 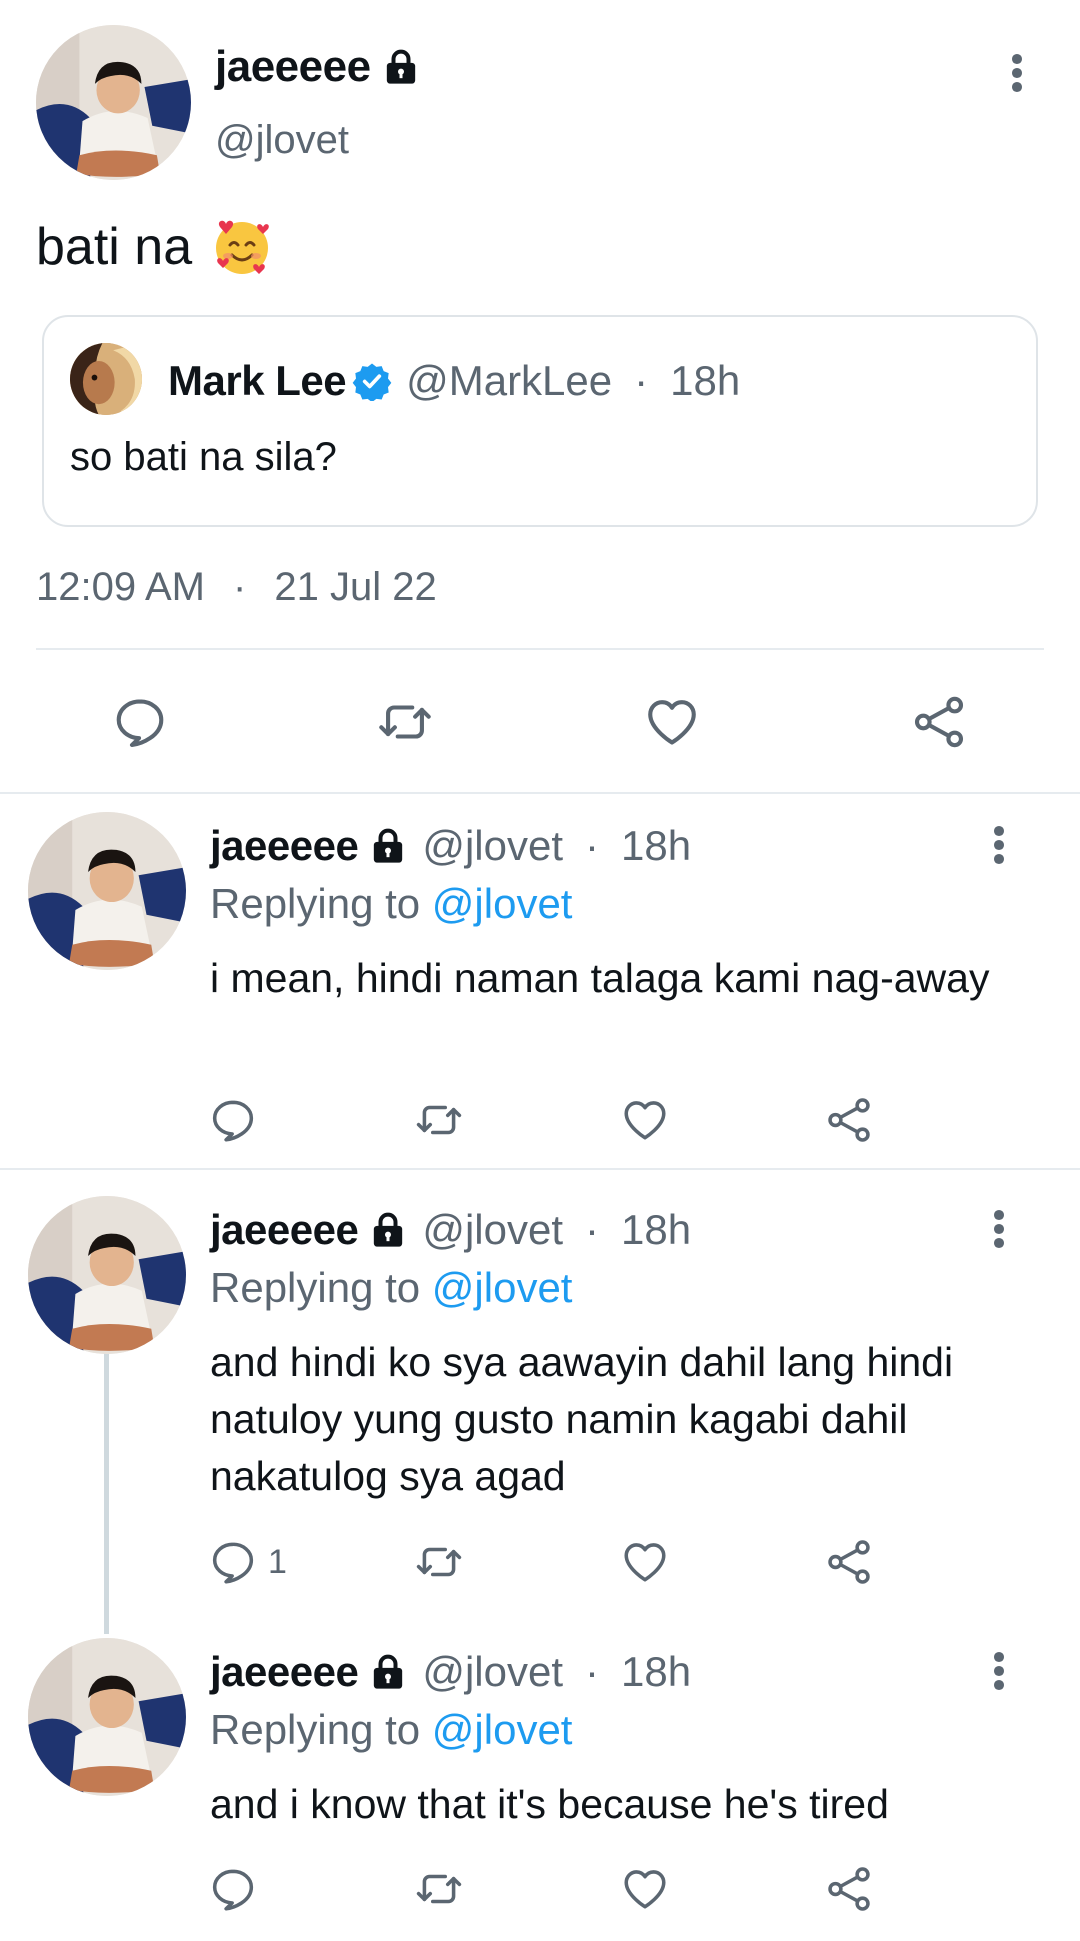 What do you see at coordinates (106, 379) in the screenshot?
I see `quoted-tweet-avatar` at bounding box center [106, 379].